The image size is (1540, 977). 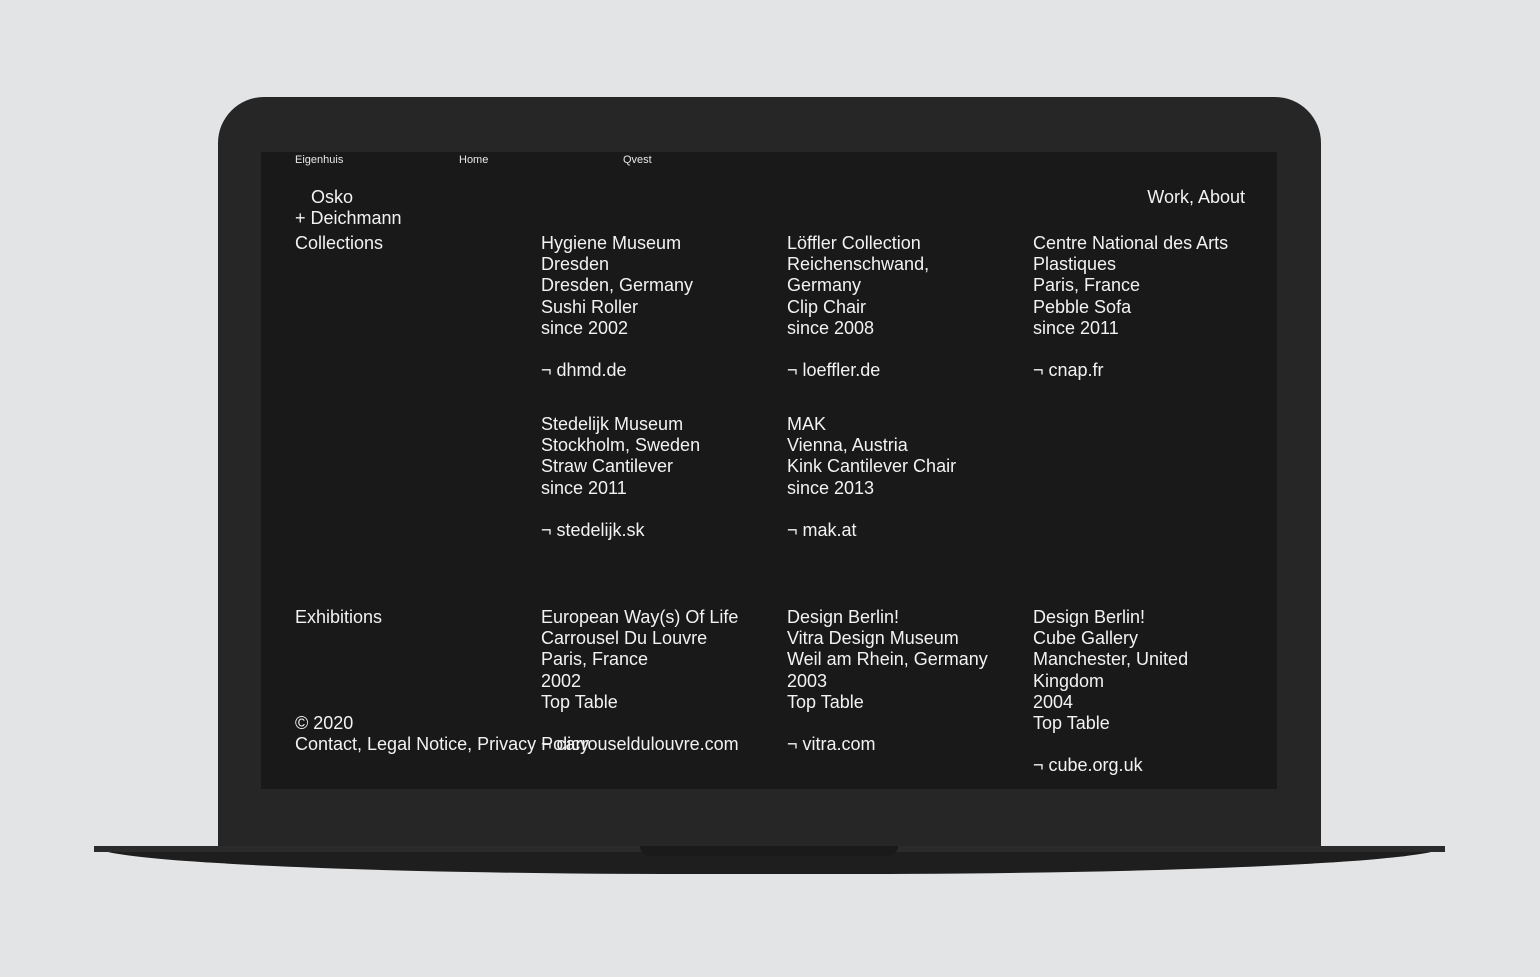 I want to click on footer-copyright: © 2020, so click(x=324, y=723).